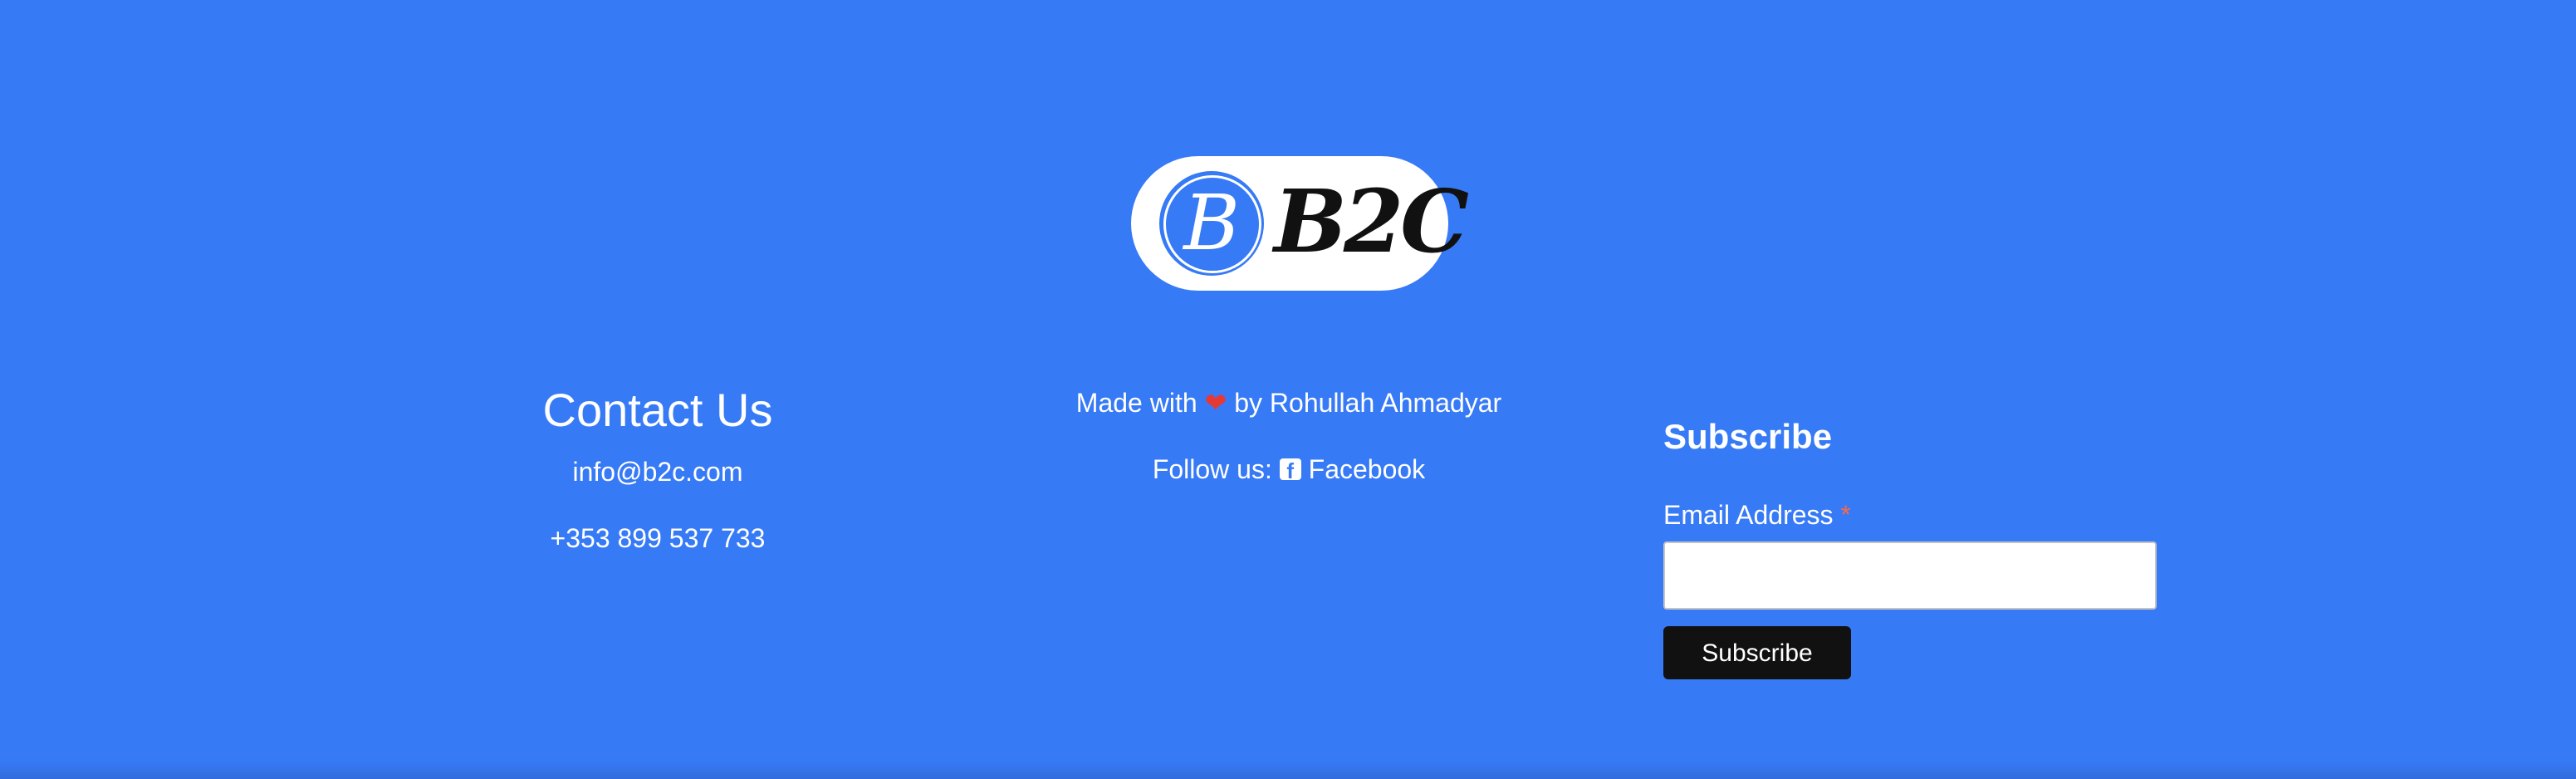 Image resolution: width=2576 pixels, height=779 pixels. What do you see at coordinates (657, 471) in the screenshot?
I see `contact-email: info@b2c.com` at bounding box center [657, 471].